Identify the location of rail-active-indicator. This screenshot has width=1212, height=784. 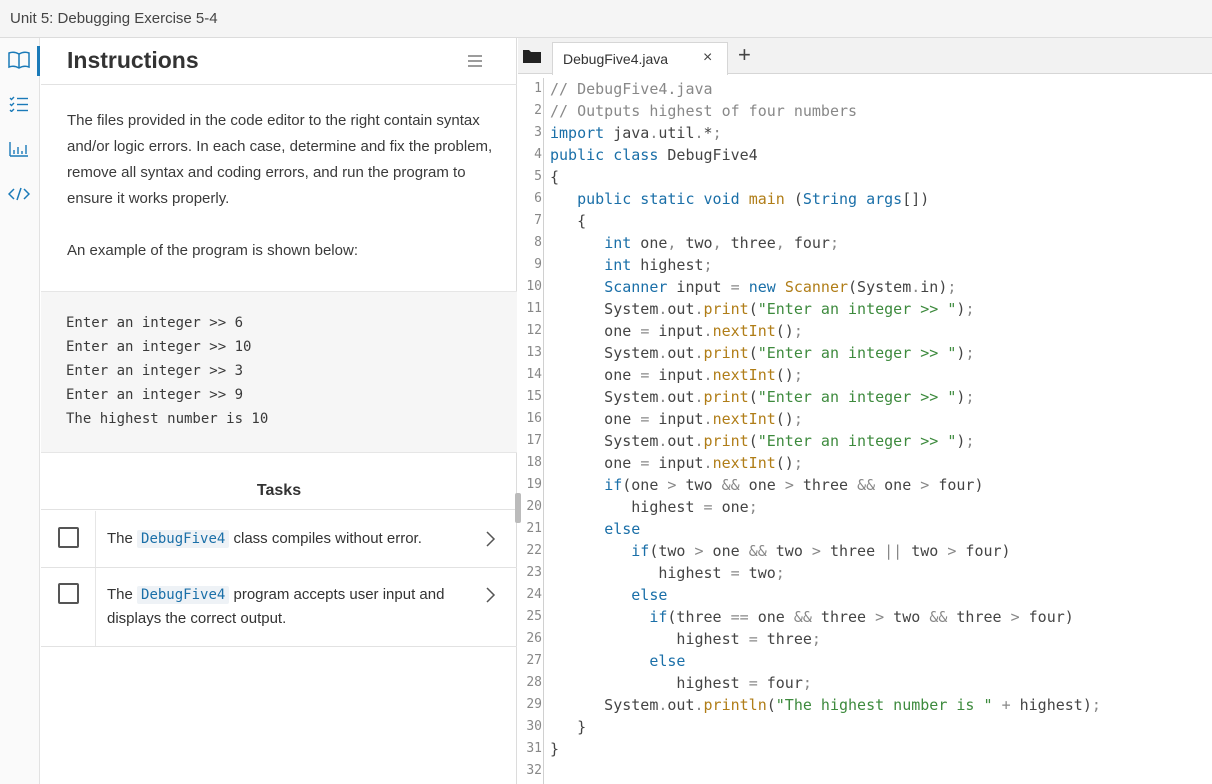
(38, 61).